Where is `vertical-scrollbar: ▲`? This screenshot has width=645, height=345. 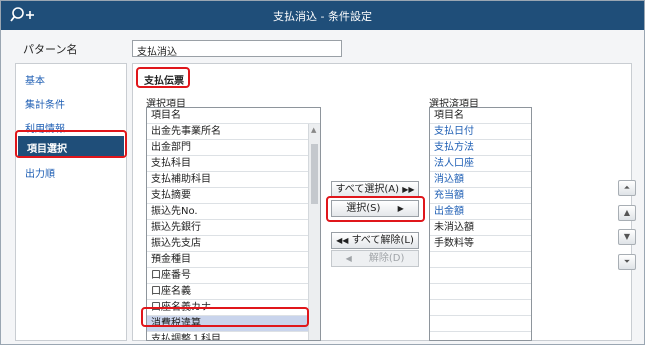
vertical-scrollbar: ▲ is located at coordinates (314, 232).